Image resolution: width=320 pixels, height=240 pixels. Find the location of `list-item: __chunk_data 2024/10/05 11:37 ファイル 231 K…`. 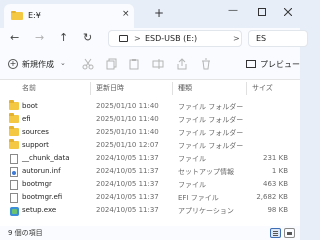

list-item: __chunk_data 2024/10/05 11:37 ファイル 231 K… is located at coordinates (150, 159).